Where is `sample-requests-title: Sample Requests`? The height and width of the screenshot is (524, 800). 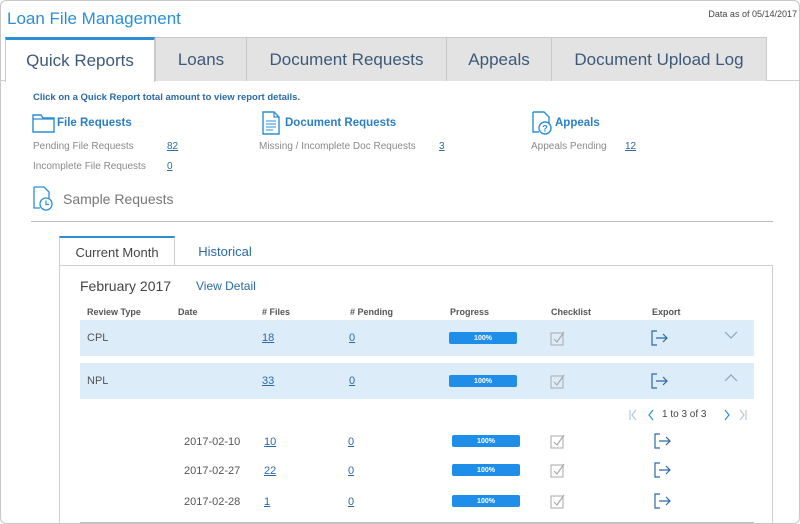
sample-requests-title: Sample Requests is located at coordinates (118, 199).